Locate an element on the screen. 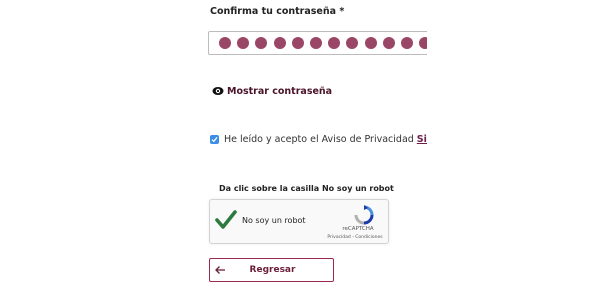  back-button: Regresar is located at coordinates (271, 270).